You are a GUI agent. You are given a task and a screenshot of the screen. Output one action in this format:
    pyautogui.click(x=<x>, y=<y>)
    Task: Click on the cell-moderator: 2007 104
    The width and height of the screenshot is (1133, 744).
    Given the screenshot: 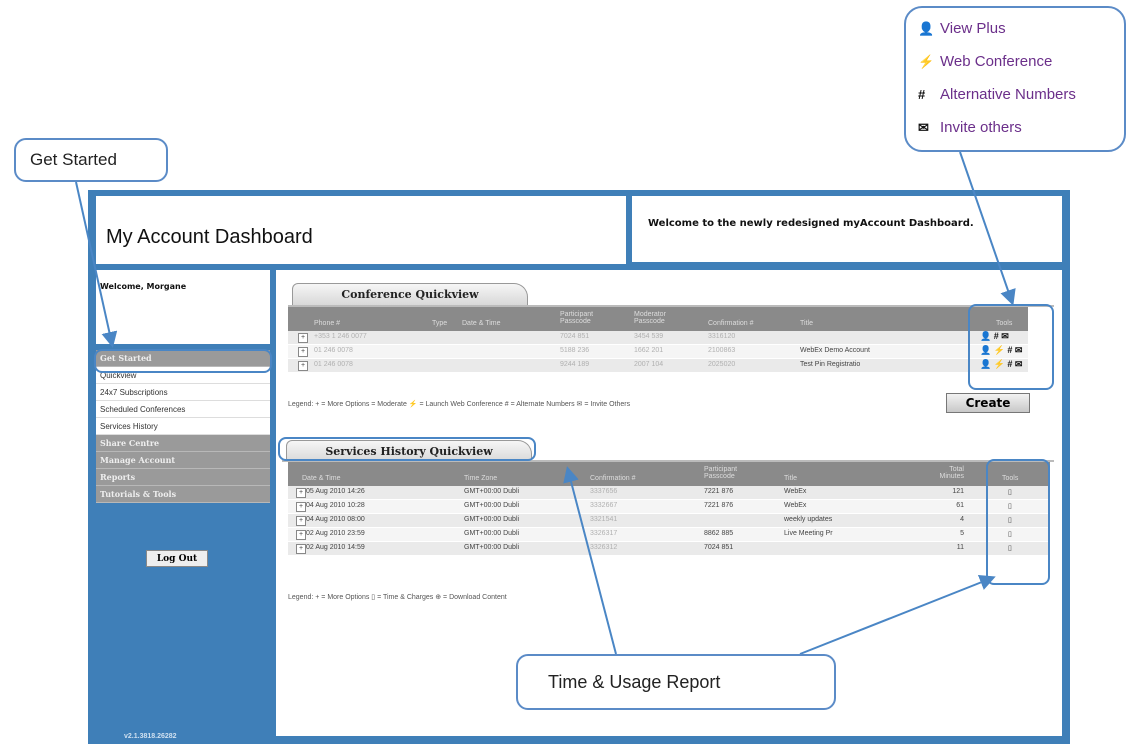 What is the action you would take?
    pyautogui.click(x=649, y=364)
    